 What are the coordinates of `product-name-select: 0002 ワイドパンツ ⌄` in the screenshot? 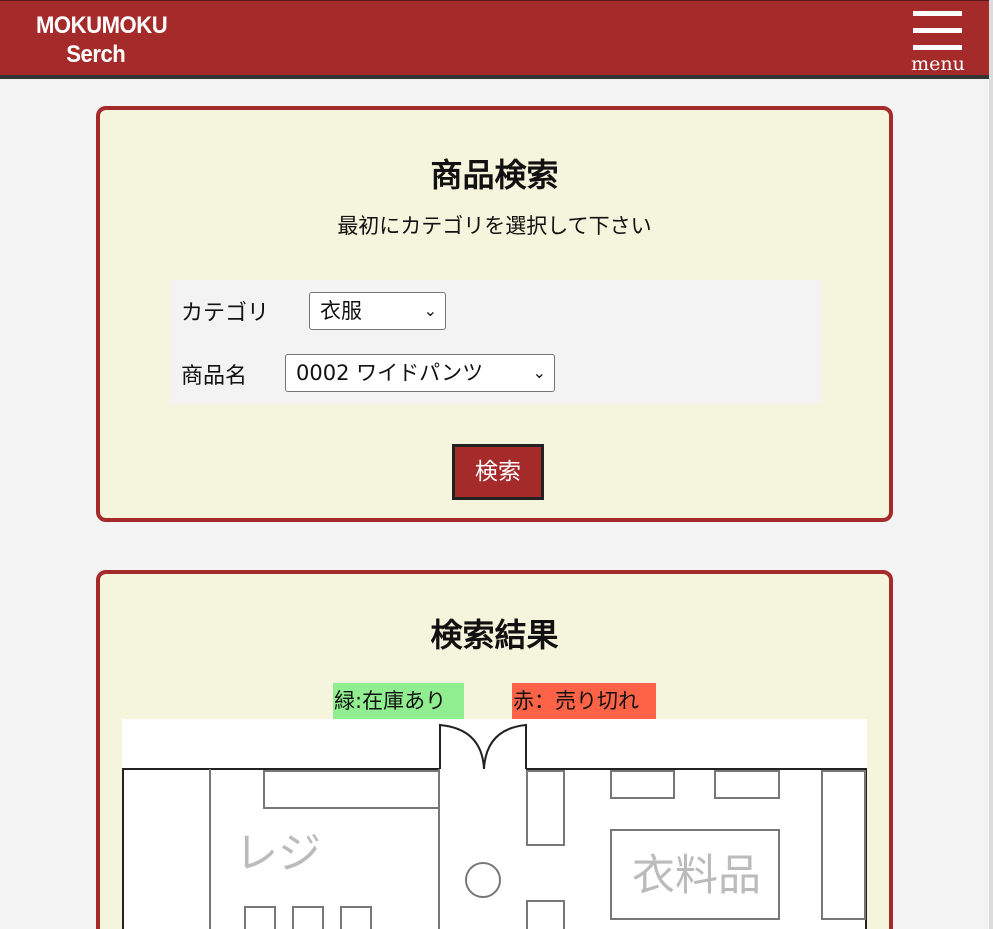 It's located at (420, 373).